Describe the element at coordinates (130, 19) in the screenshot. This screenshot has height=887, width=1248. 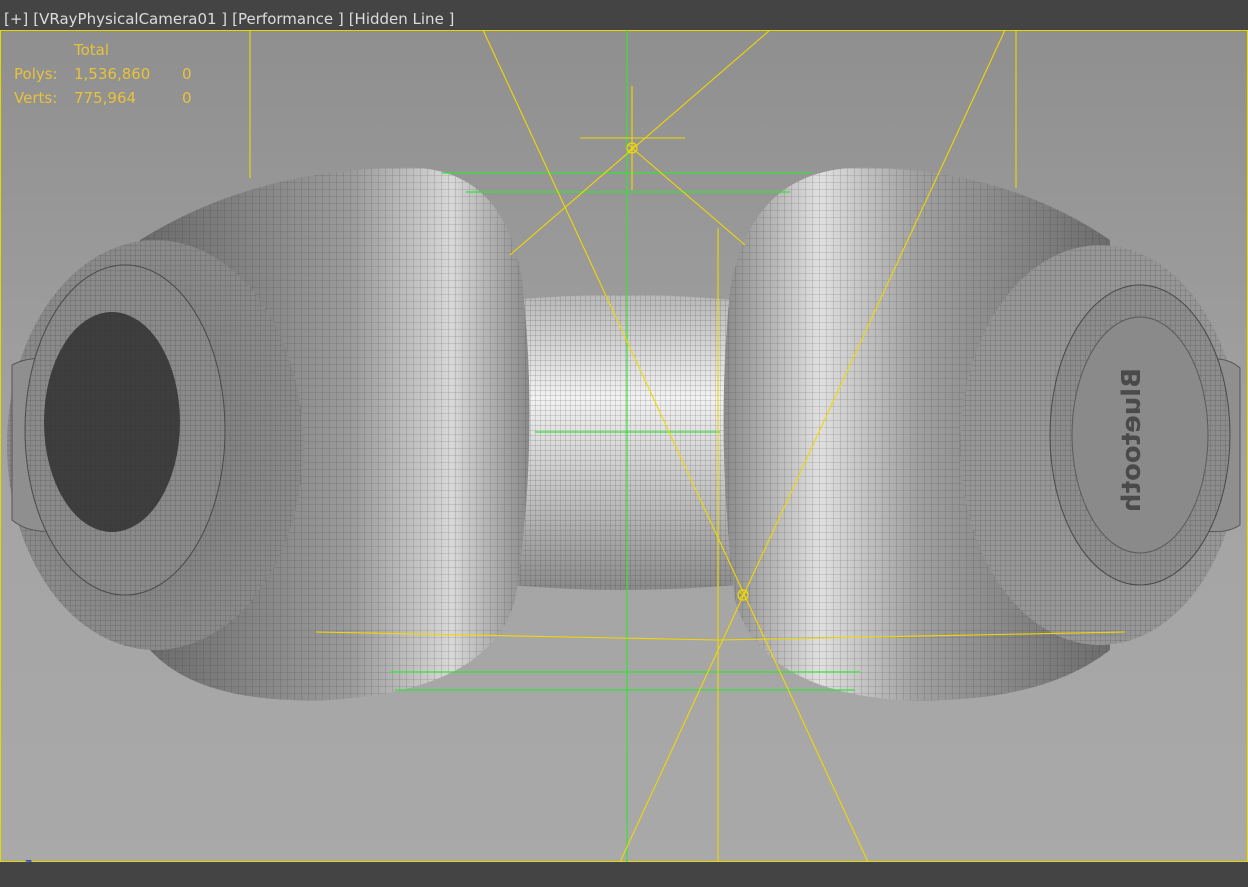
I see `viewport-camera-menu: [VRayPhysicalCamera01 ]` at that location.